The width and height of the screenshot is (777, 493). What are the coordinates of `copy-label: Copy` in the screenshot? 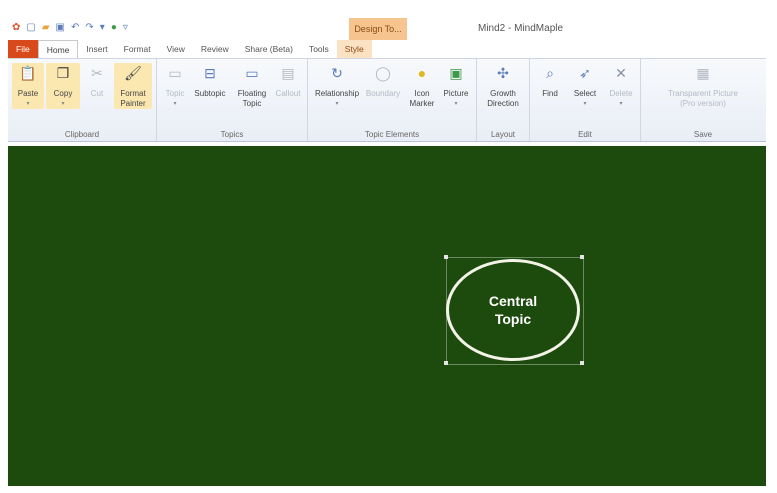 It's located at (63, 93).